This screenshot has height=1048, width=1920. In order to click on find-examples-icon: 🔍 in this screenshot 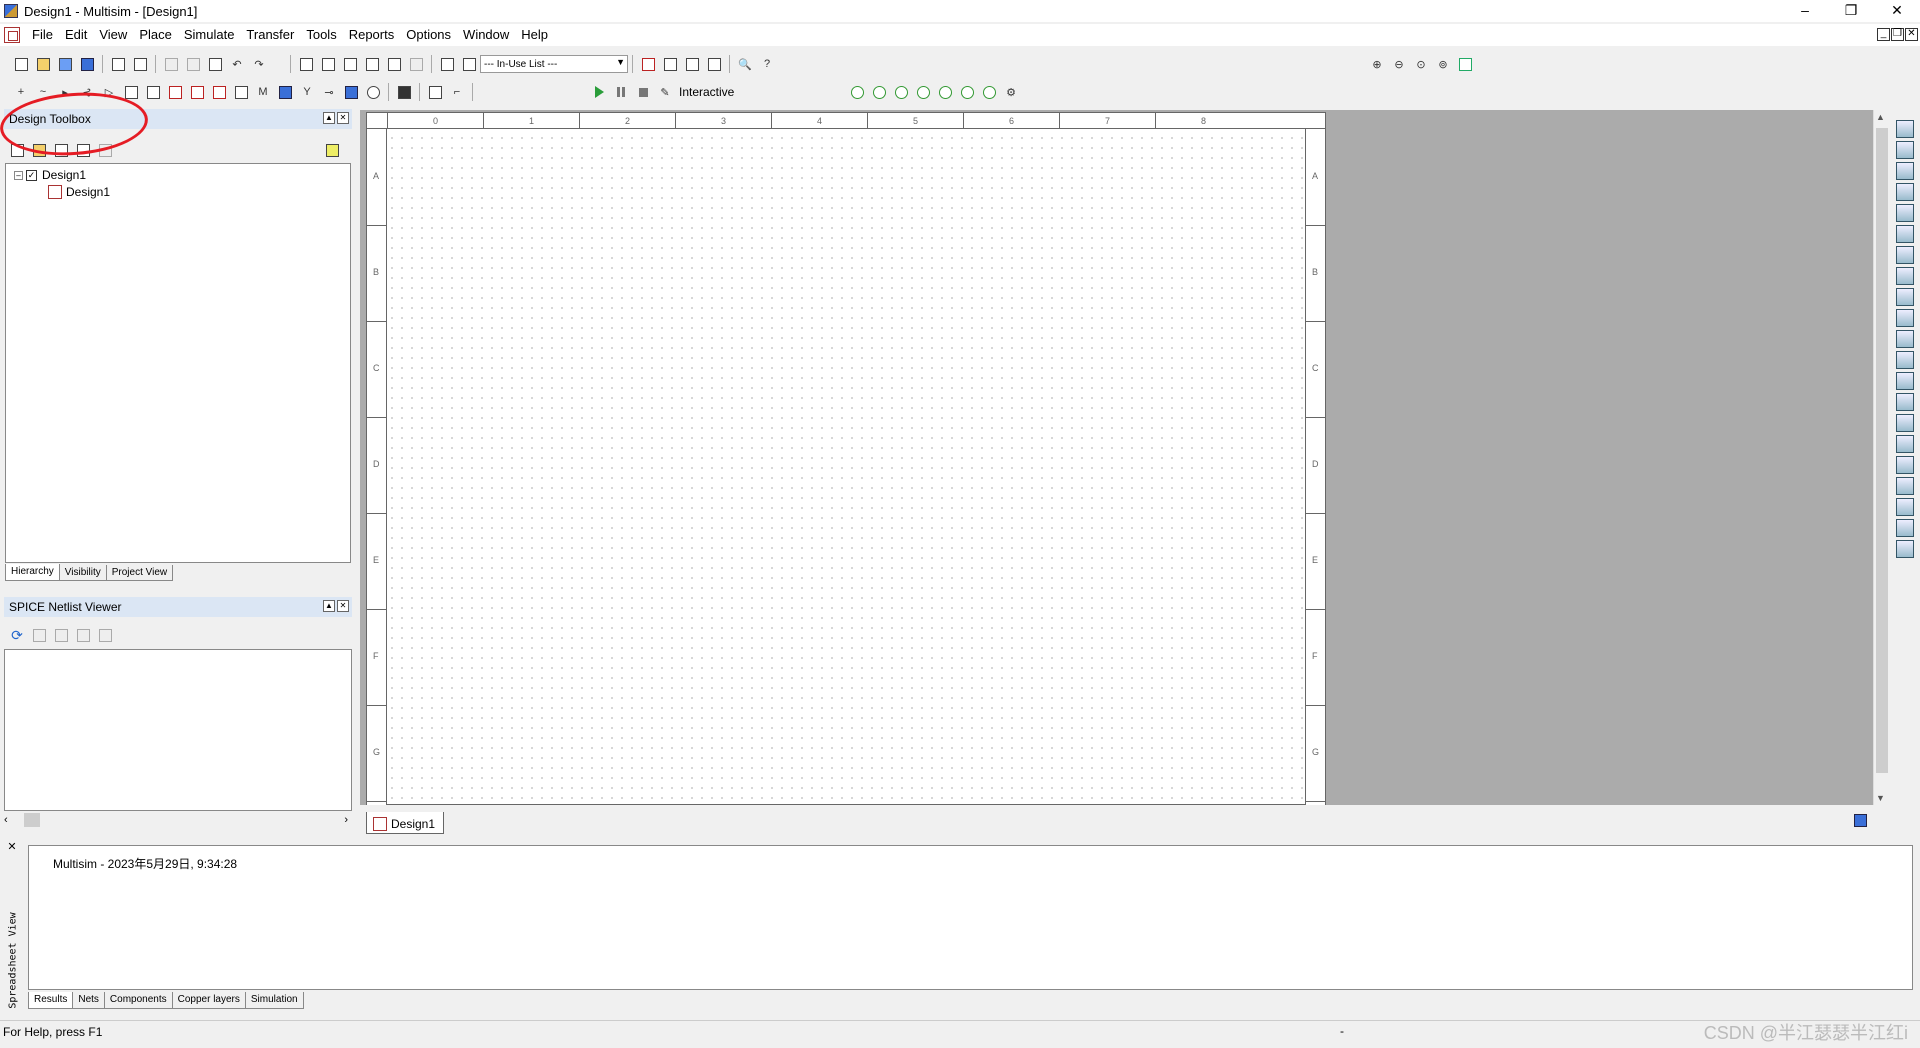, I will do `click(745, 64)`.